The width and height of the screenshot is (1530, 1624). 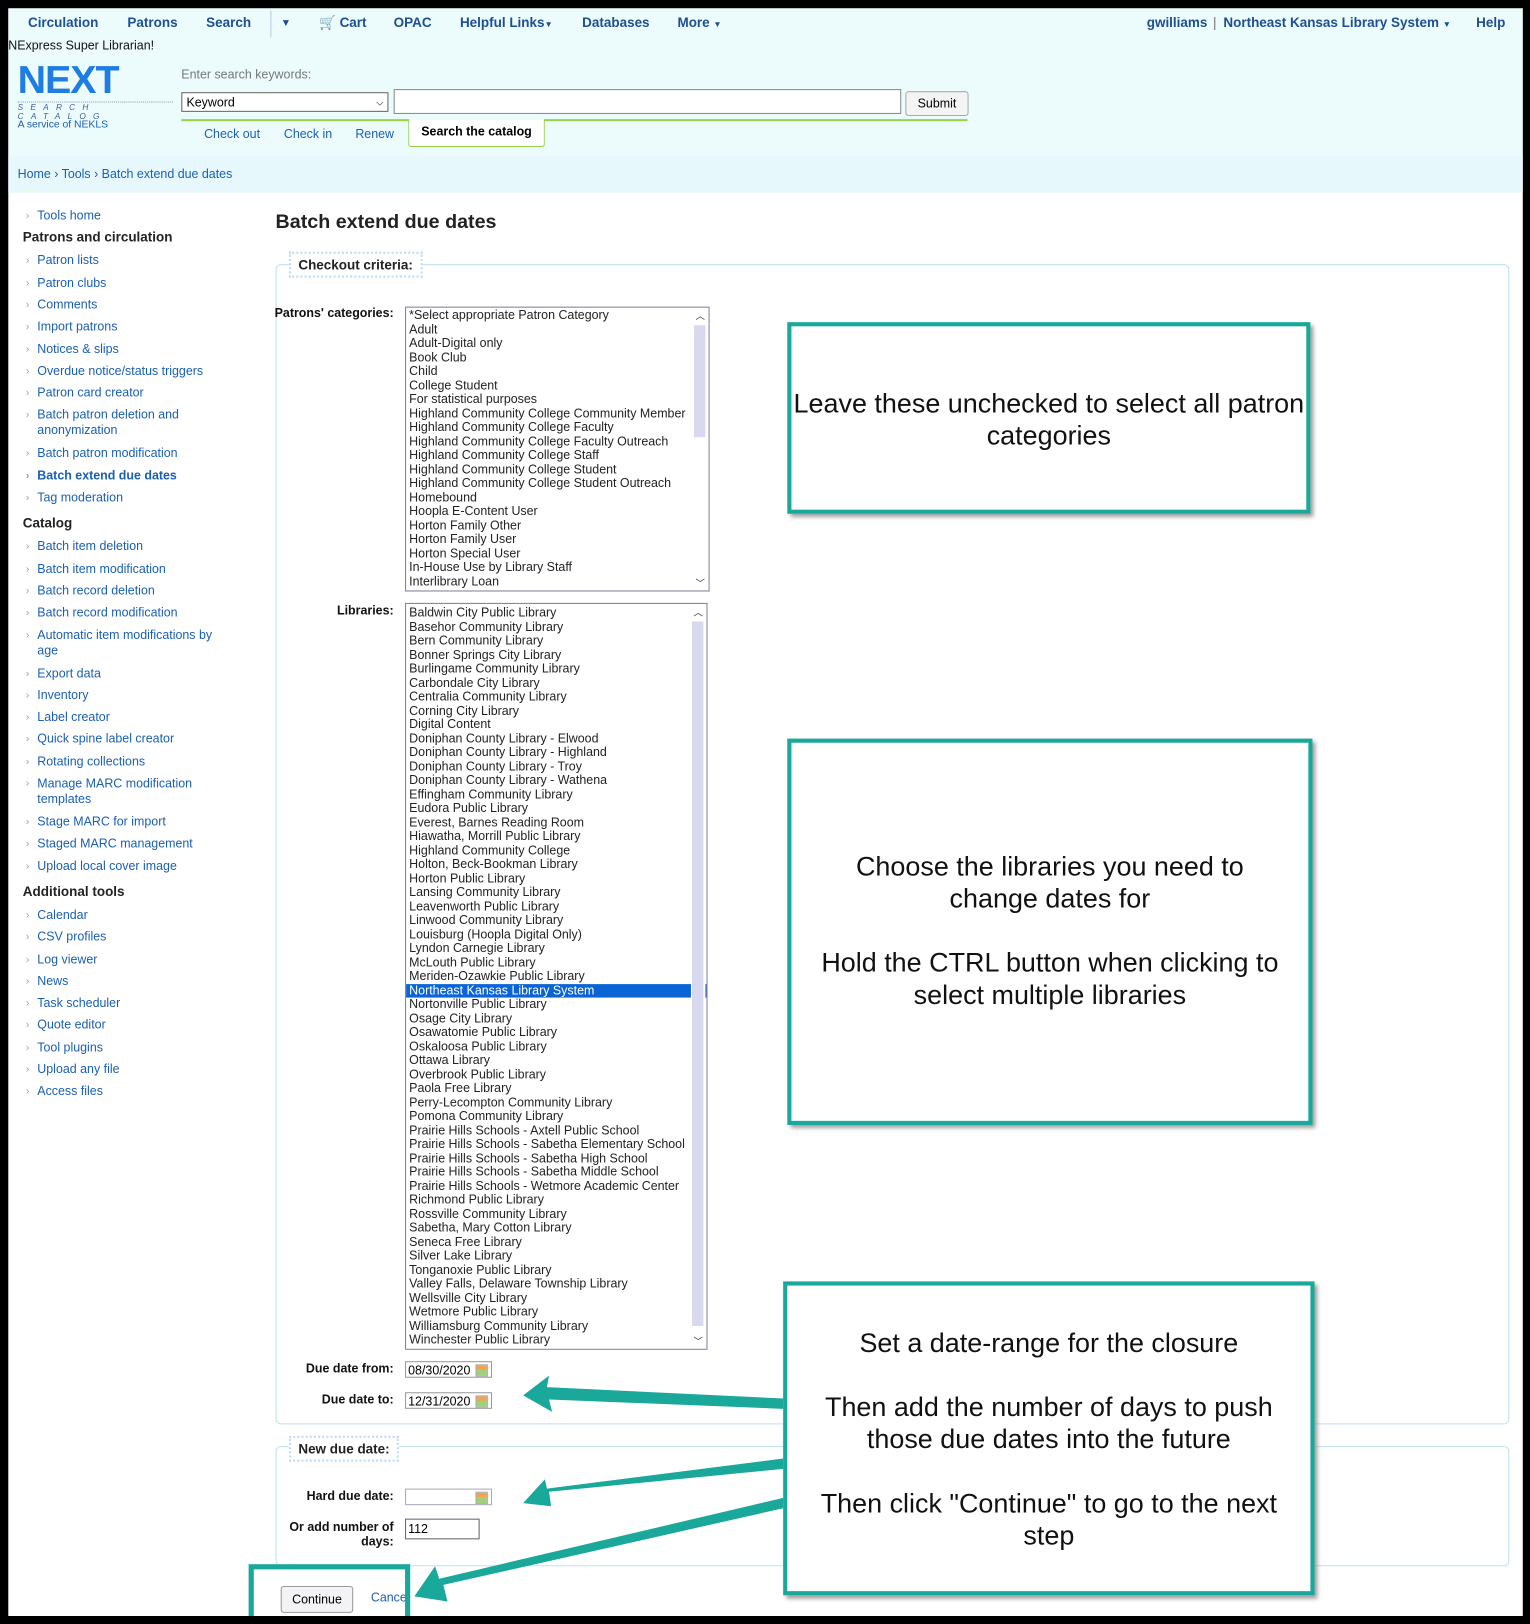 I want to click on arrow-to-due-dates, so click(x=653, y=1393).